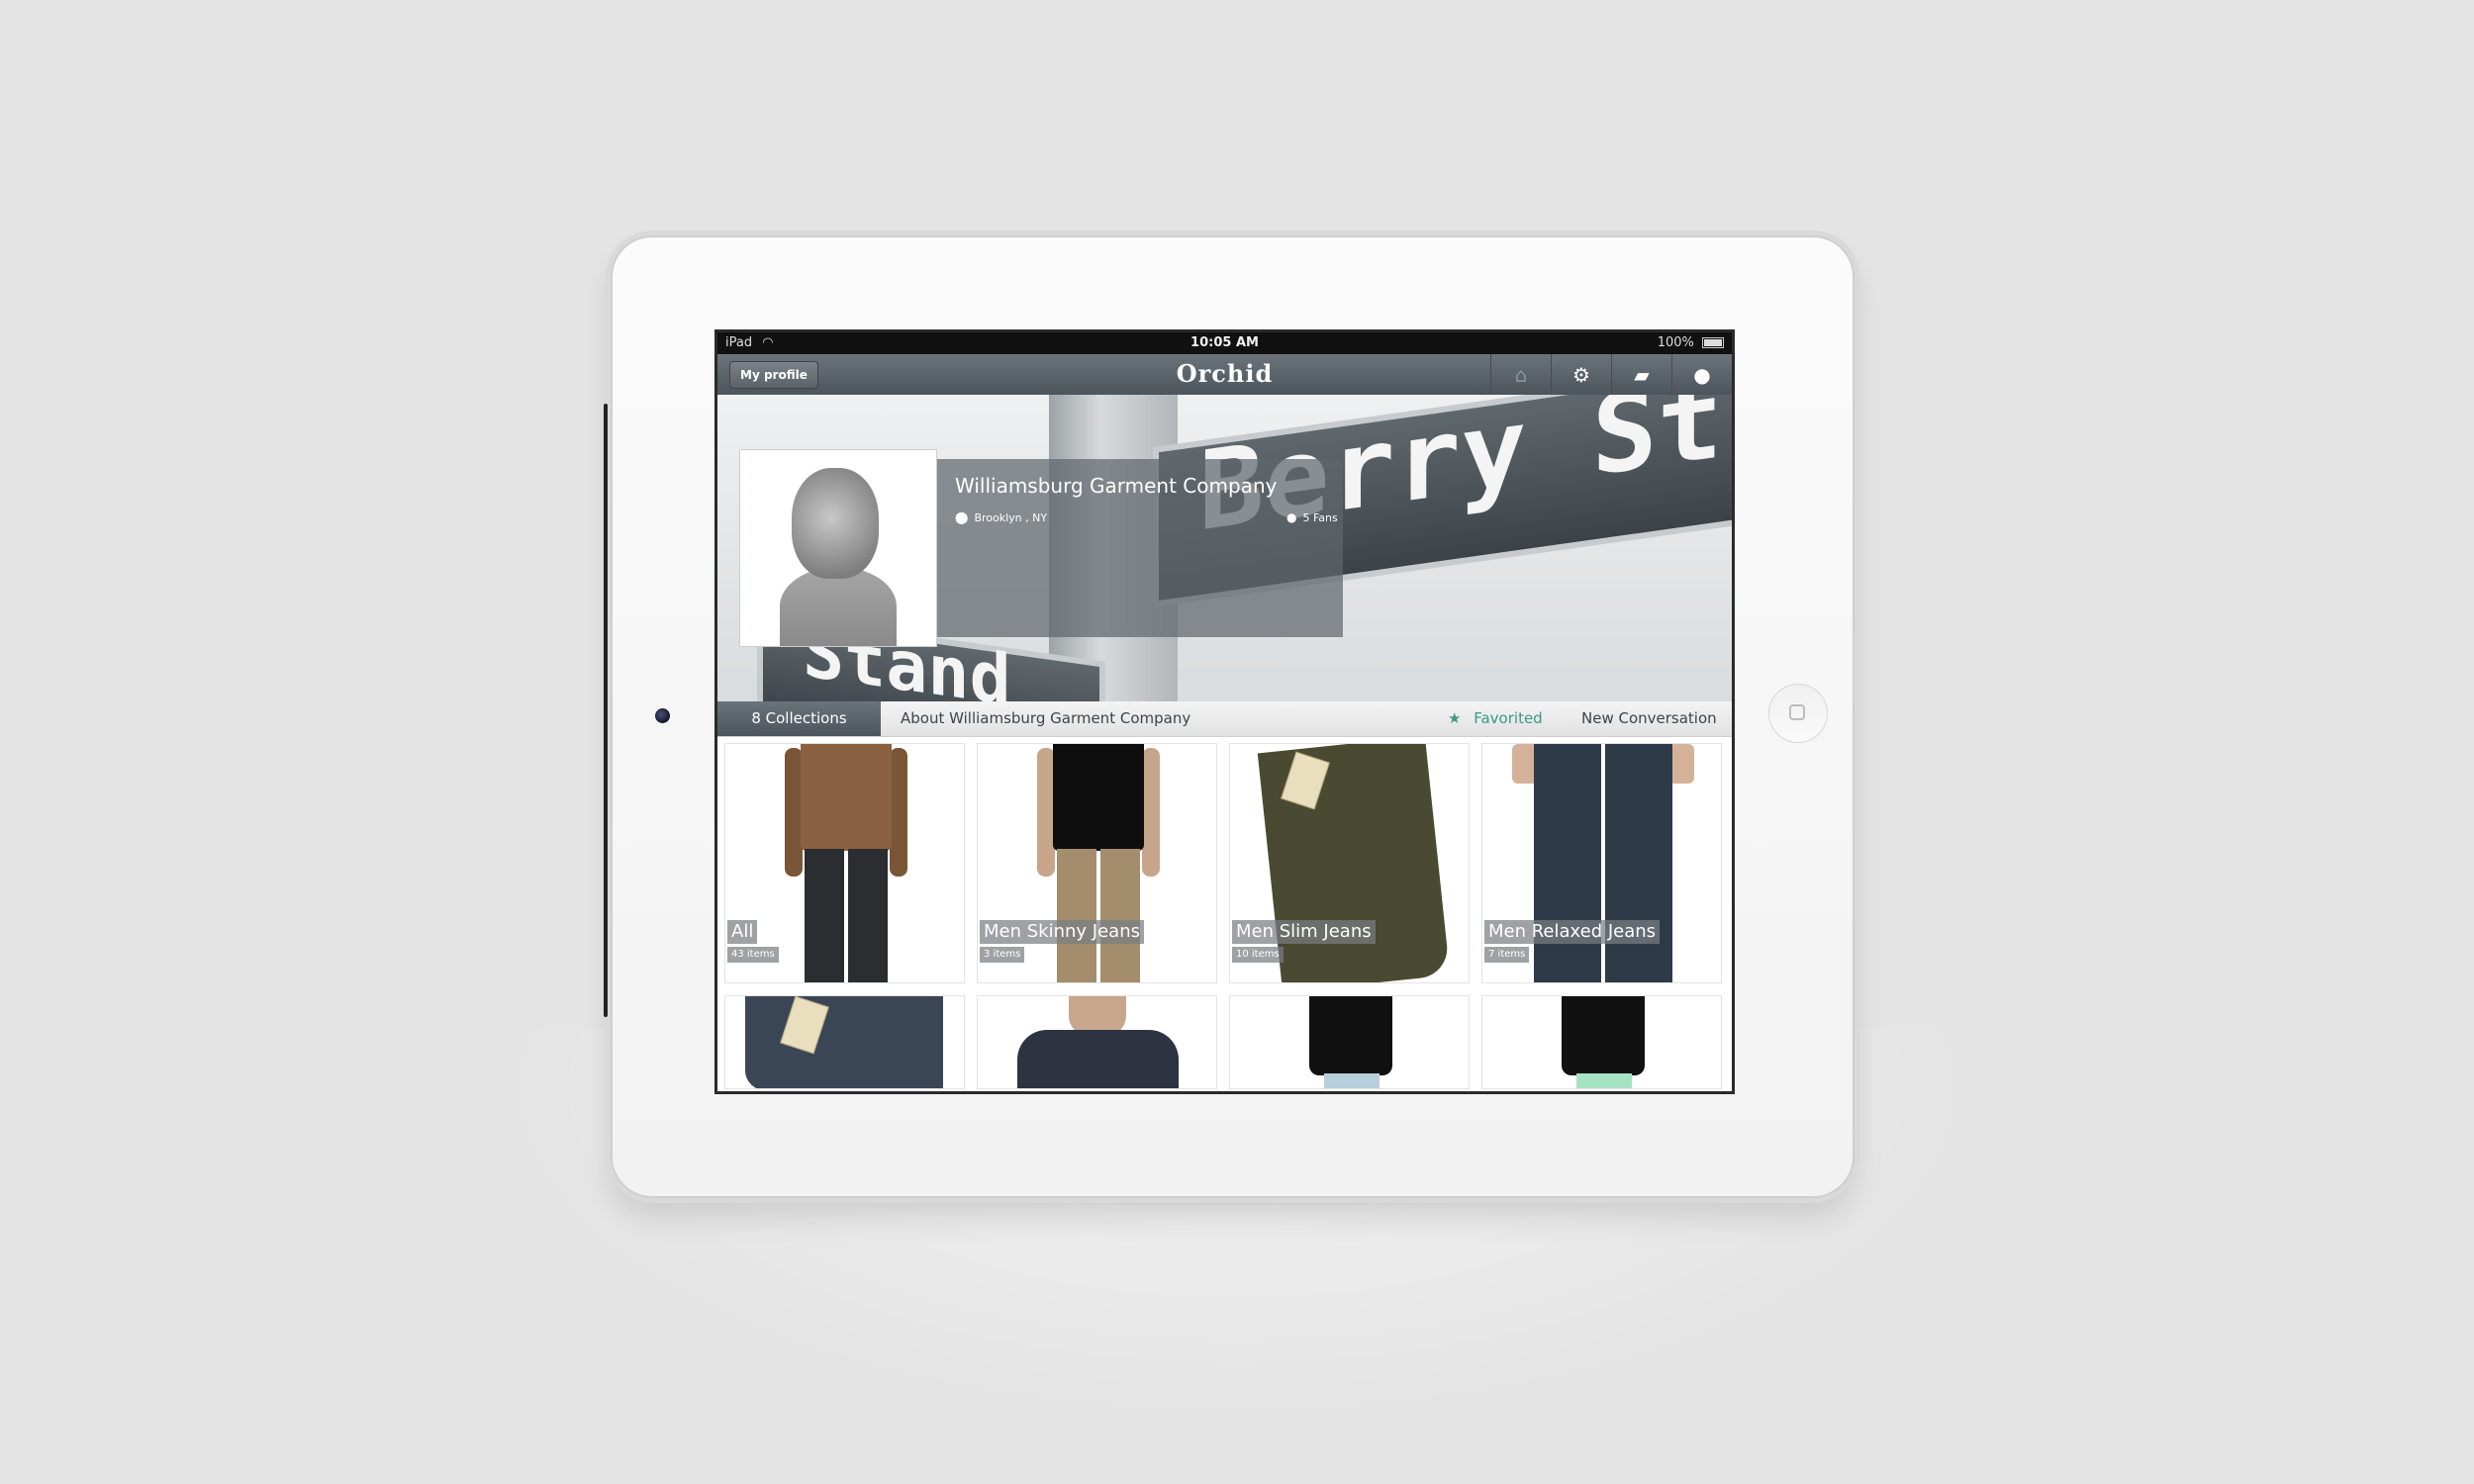 The width and height of the screenshot is (2474, 1484). Describe the element at coordinates (1116, 486) in the screenshot. I see `company-name: Williamsburg Garment Company` at that location.